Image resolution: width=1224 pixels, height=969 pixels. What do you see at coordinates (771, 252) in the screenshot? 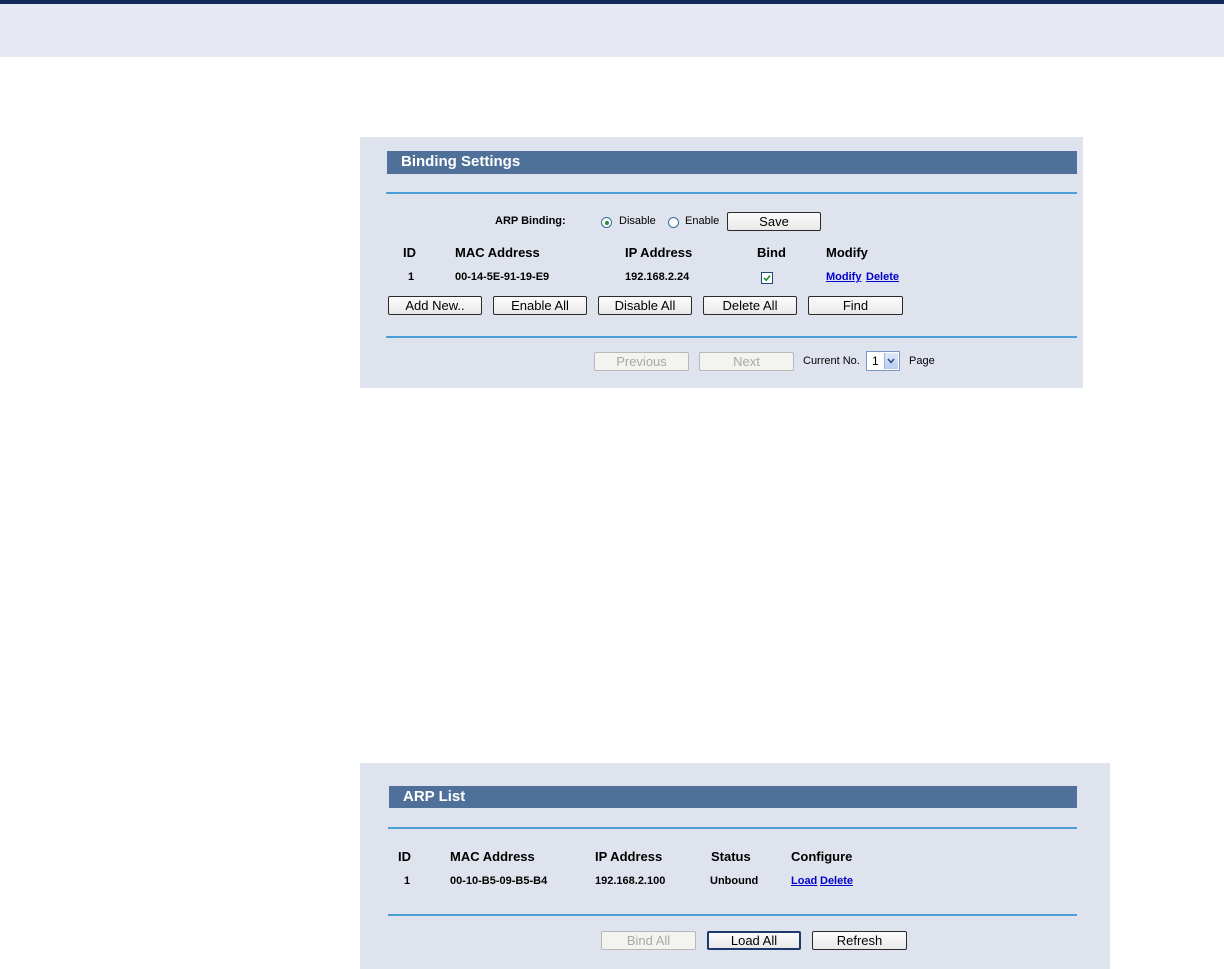
I see `column-header-bind: Bind` at bounding box center [771, 252].